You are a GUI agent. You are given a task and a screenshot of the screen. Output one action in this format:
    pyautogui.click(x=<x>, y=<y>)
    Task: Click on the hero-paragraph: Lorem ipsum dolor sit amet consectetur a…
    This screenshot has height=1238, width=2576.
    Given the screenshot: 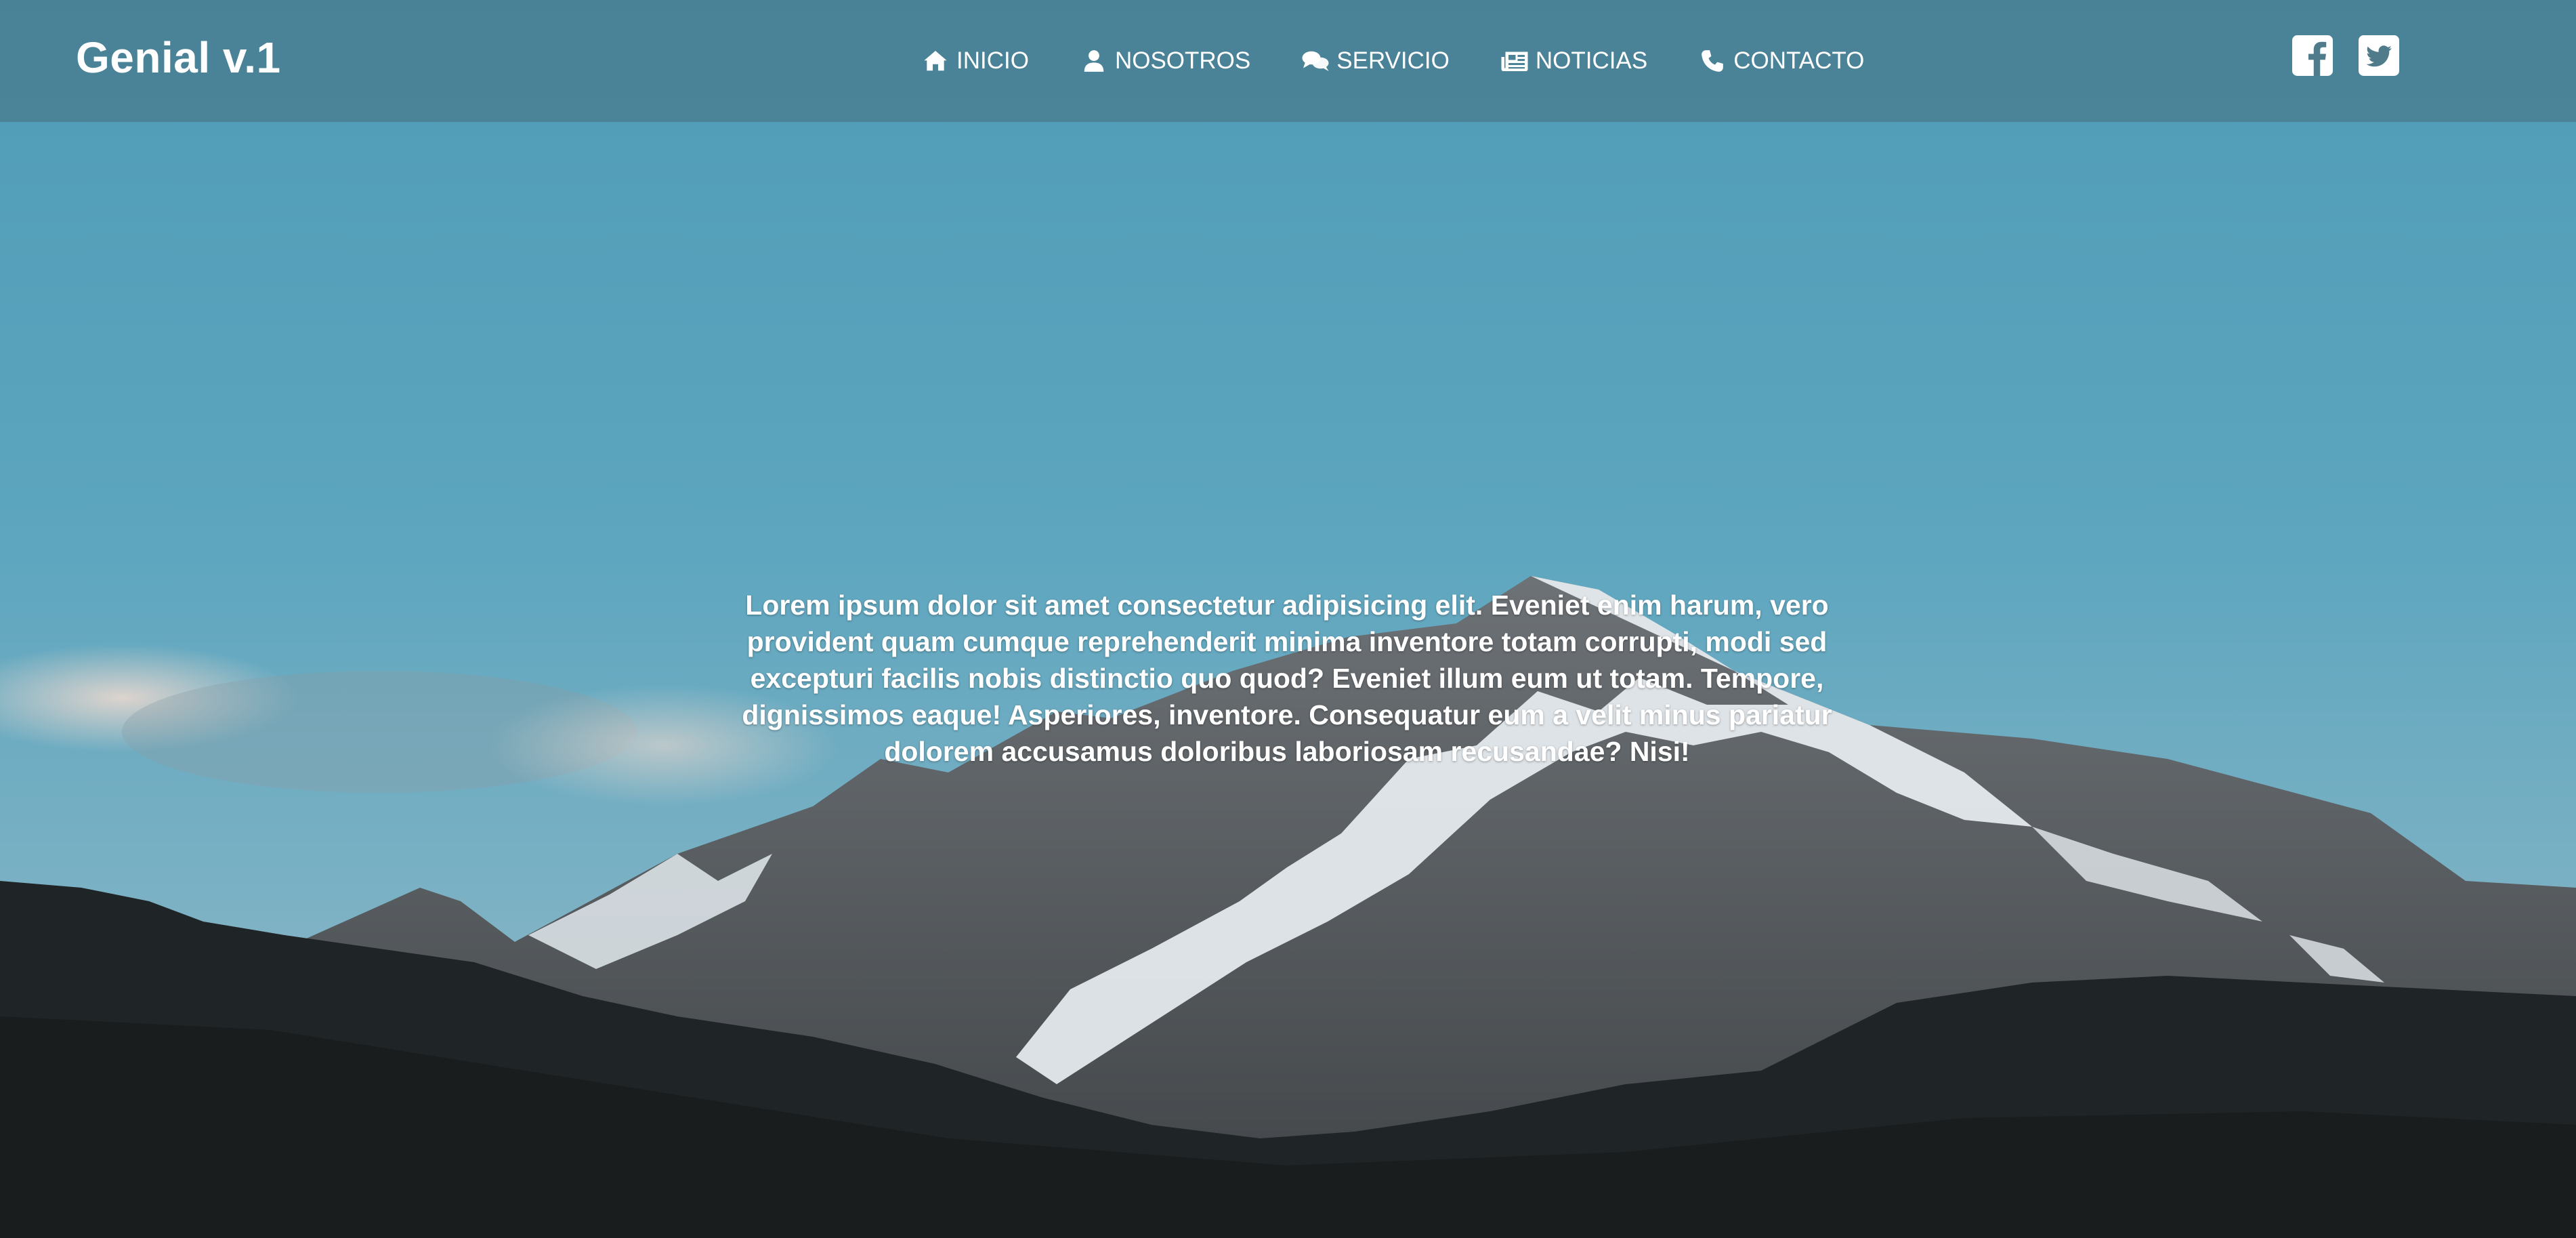 What is the action you would take?
    pyautogui.click(x=1287, y=678)
    